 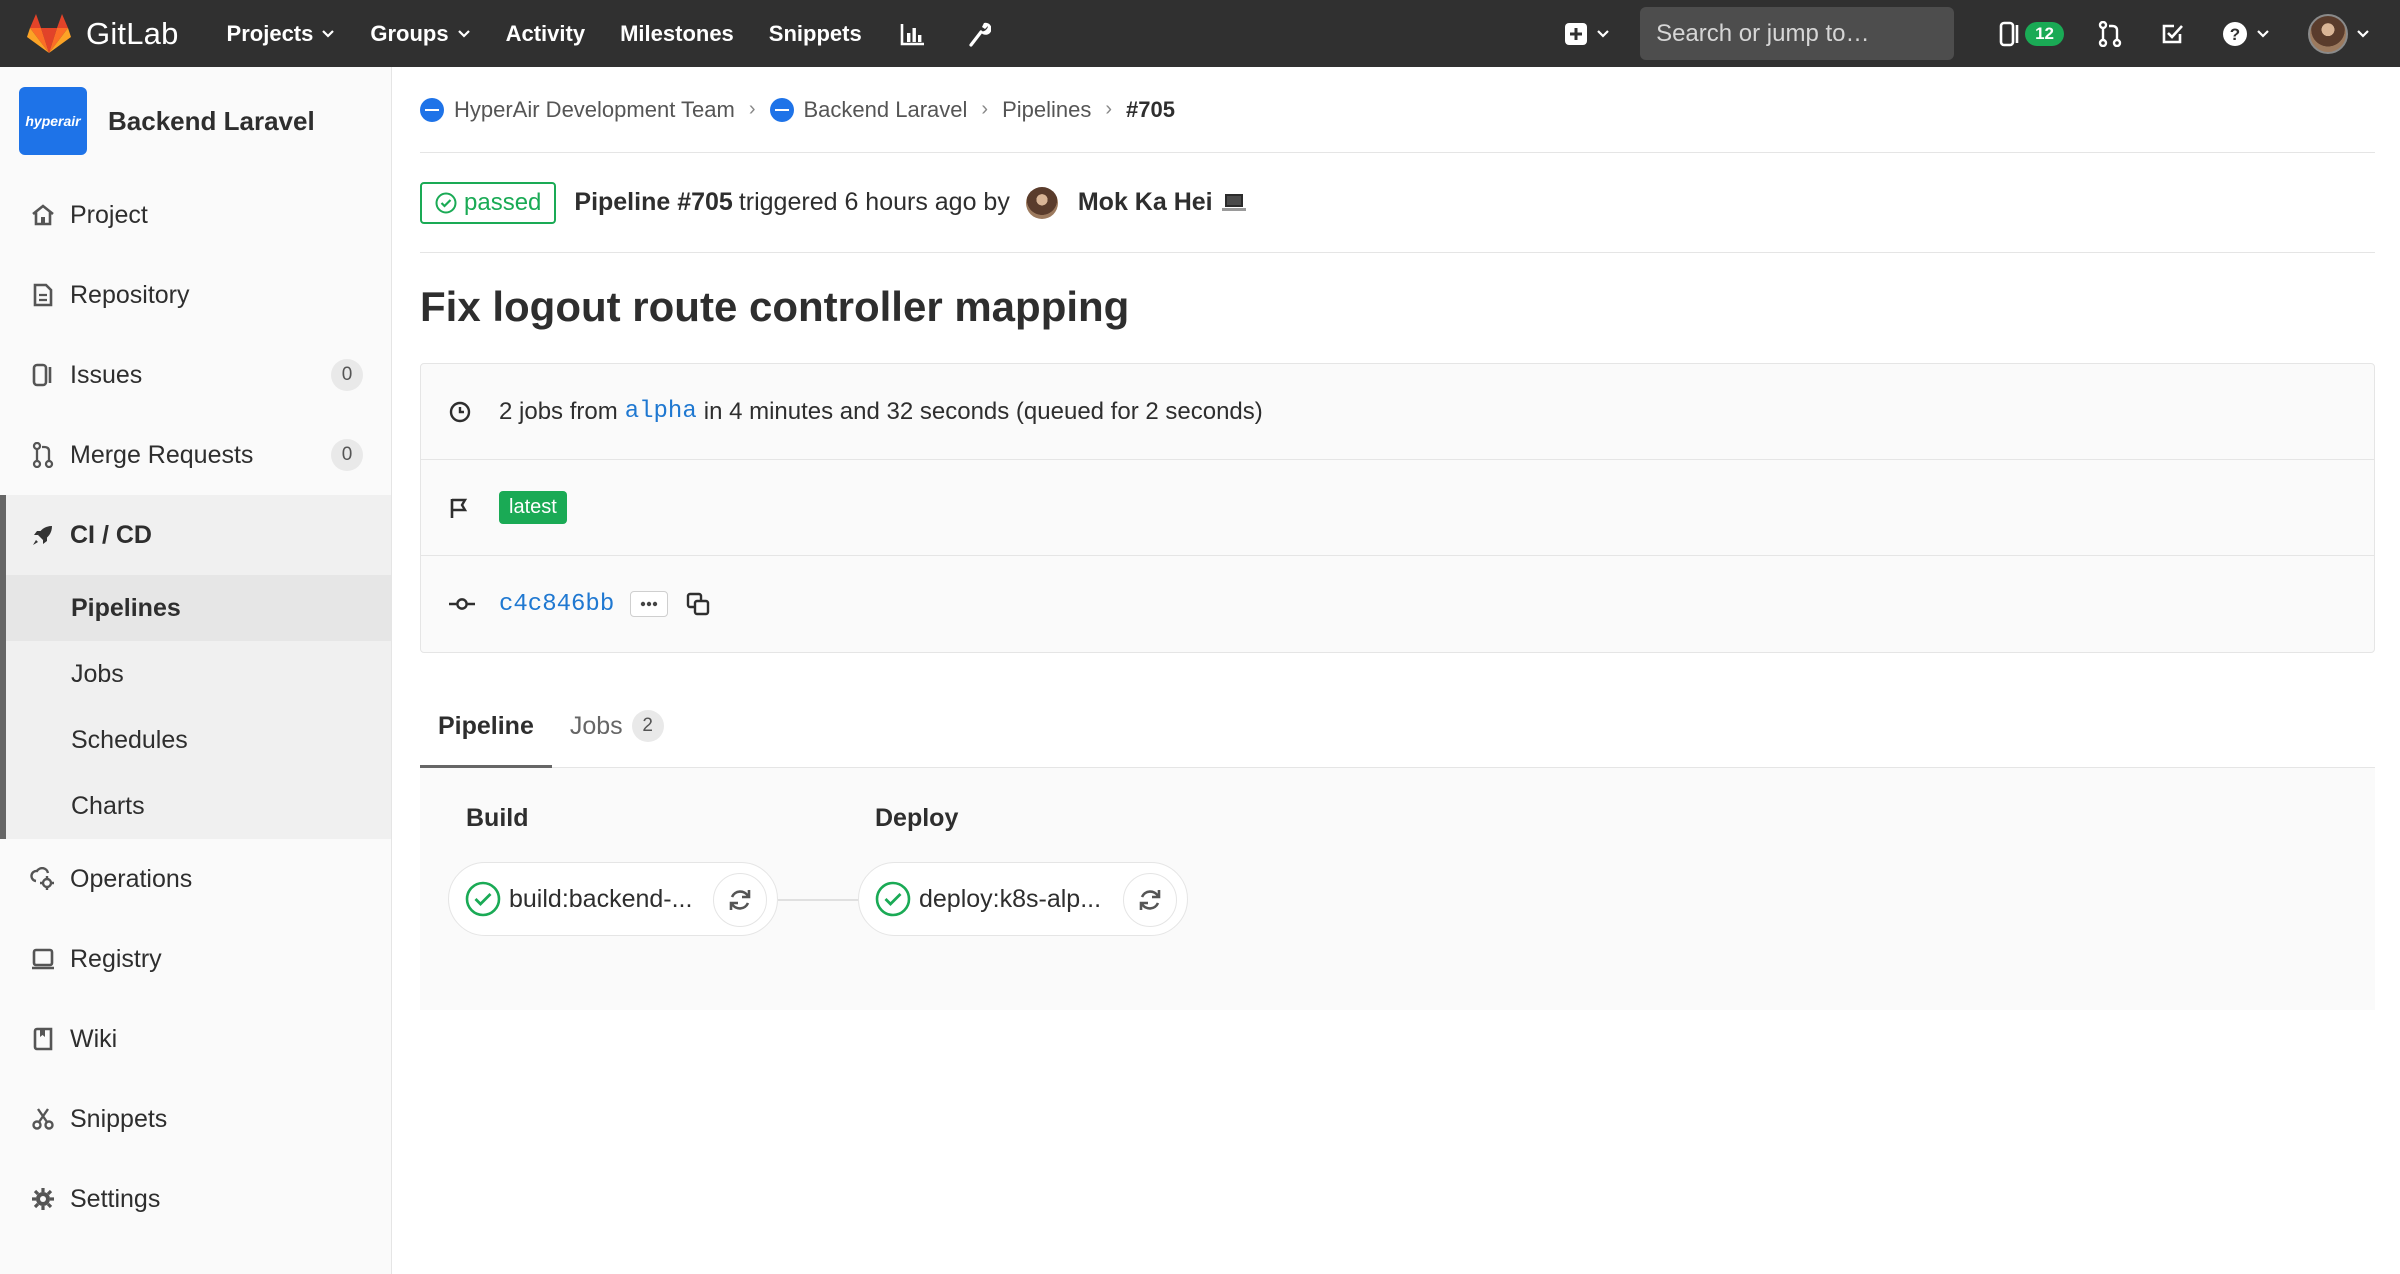 I want to click on sidebar-subitem-jobs: Jobs, so click(x=198, y=674).